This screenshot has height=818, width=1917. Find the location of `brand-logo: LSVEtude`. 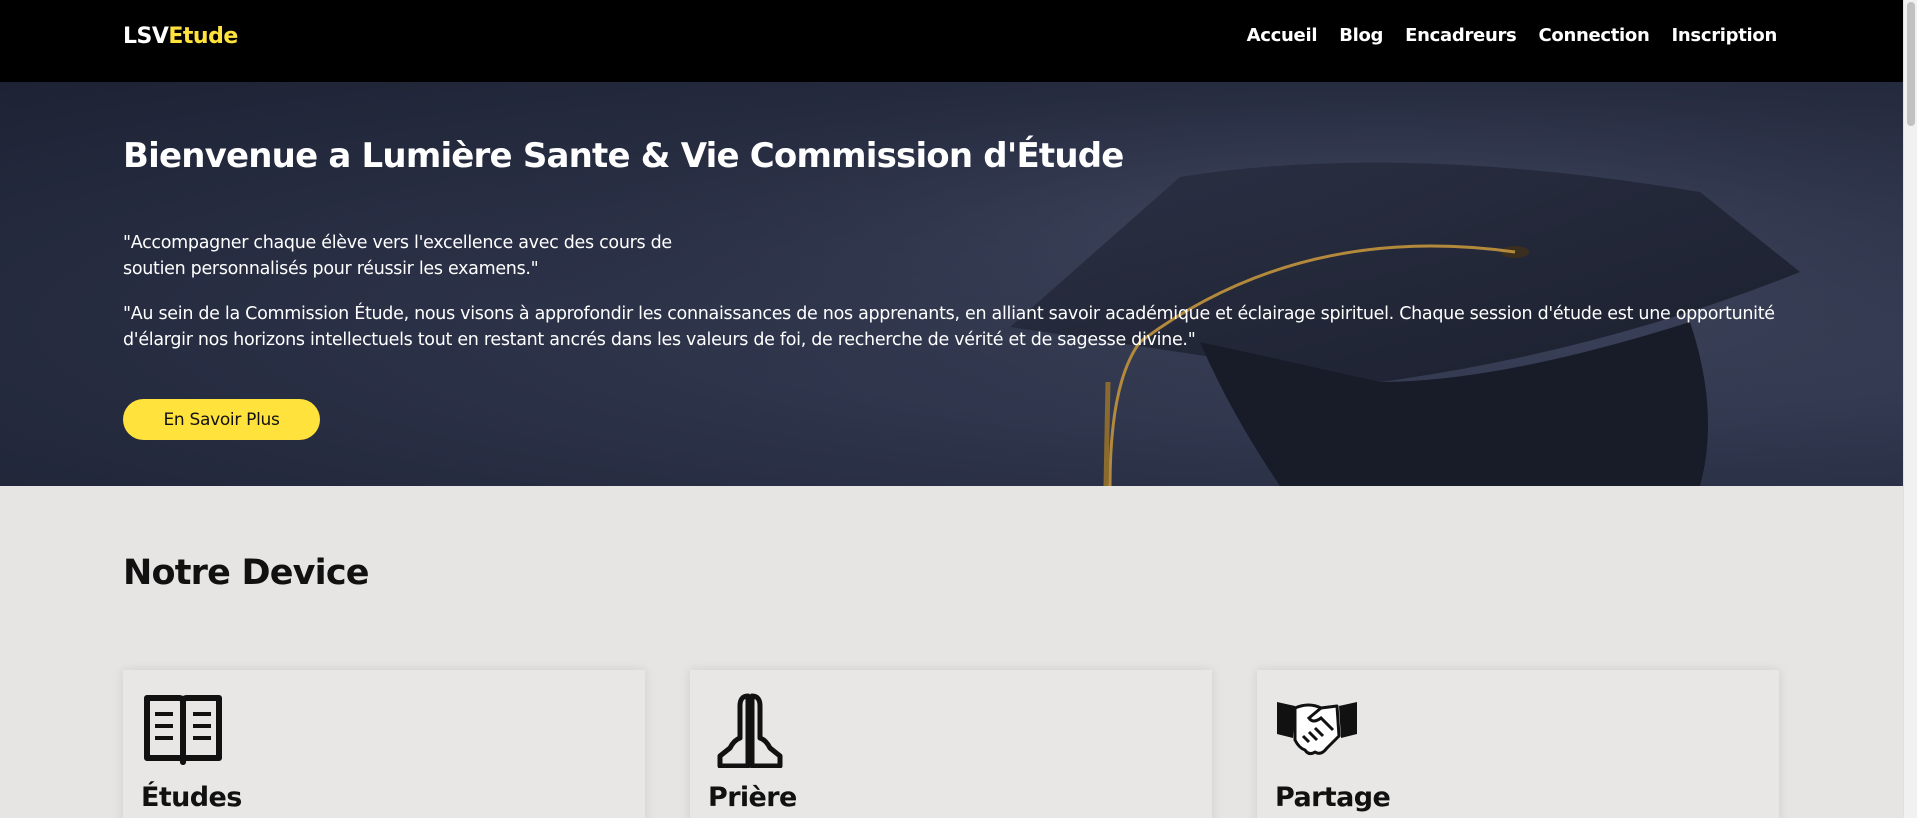

brand-logo: LSVEtude is located at coordinates (180, 36).